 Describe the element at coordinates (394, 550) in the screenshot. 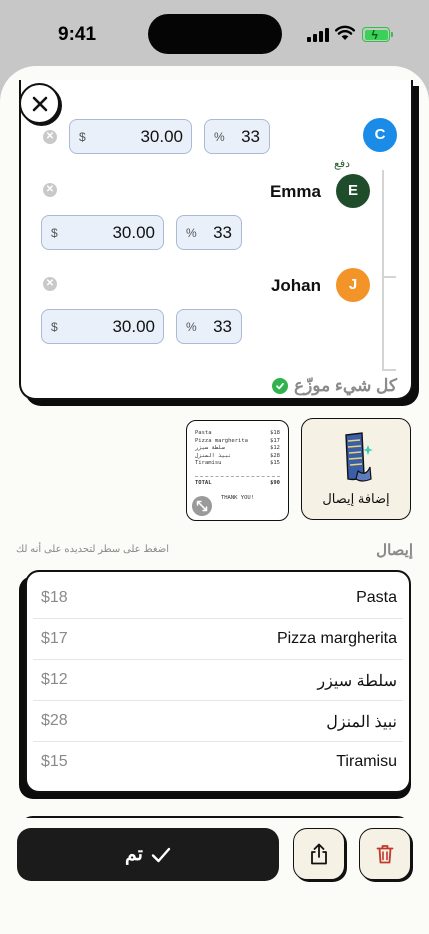

I see `section-title: إيصال` at that location.